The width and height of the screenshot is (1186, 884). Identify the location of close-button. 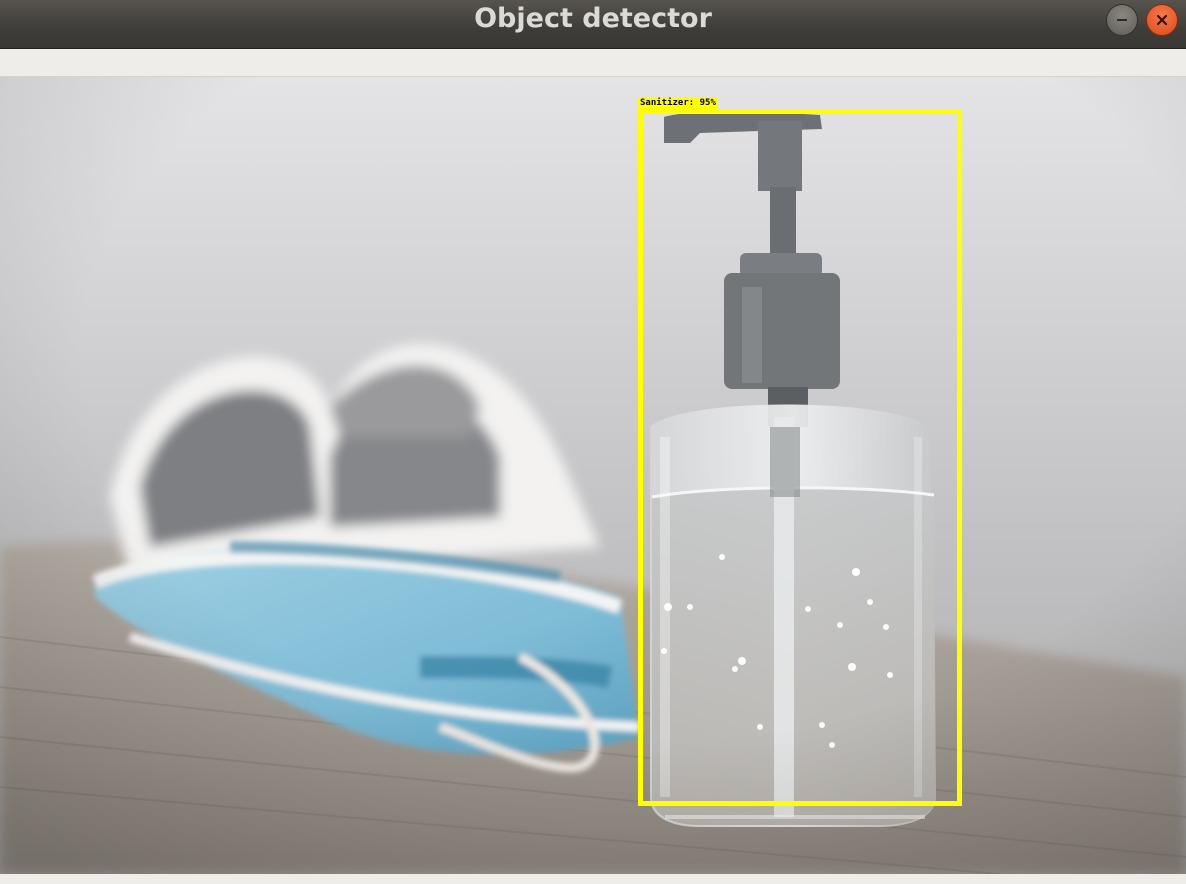
(1162, 20).